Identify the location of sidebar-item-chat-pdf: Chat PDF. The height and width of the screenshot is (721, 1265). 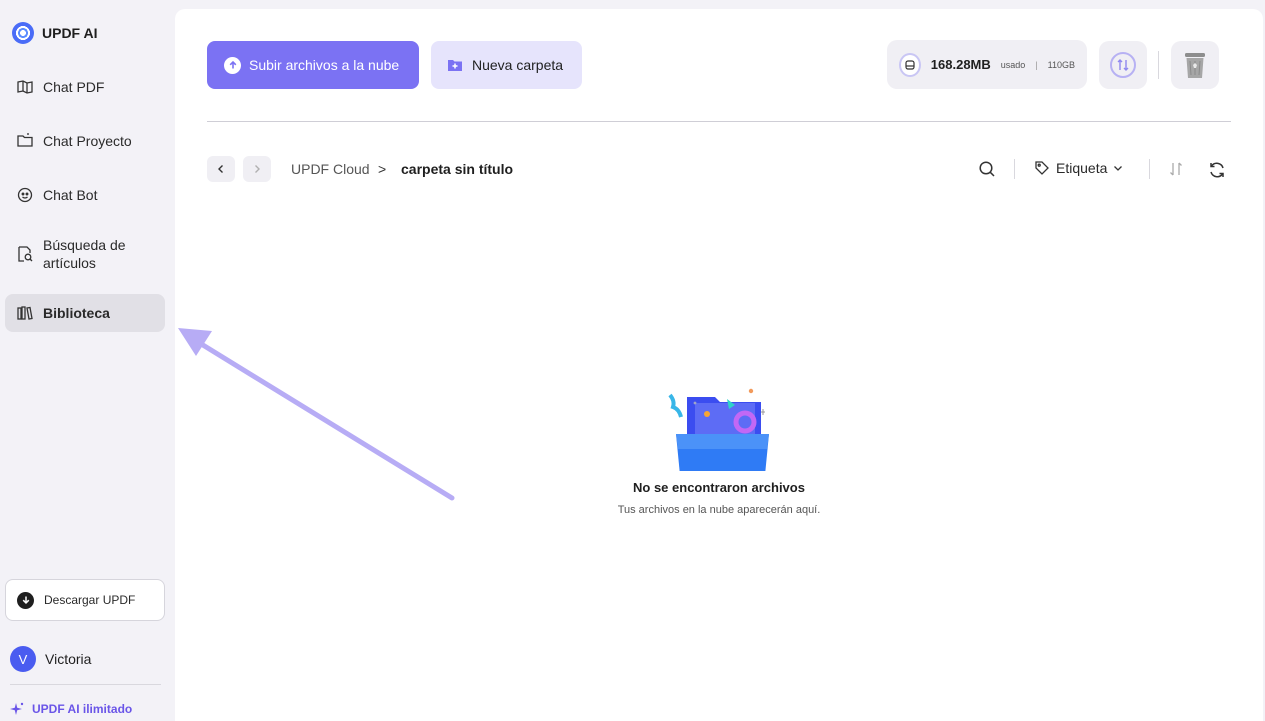
(85, 87).